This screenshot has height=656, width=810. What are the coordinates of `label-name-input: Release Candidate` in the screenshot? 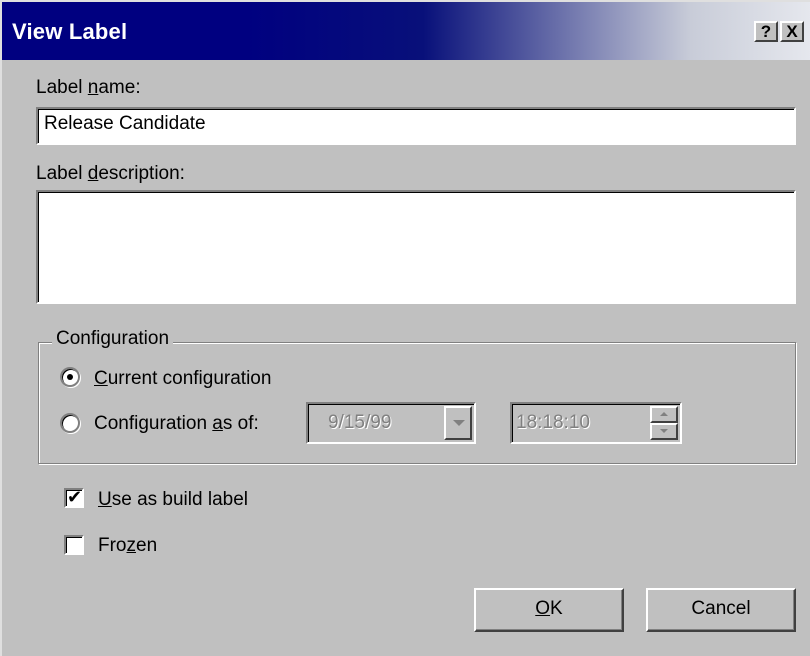 It's located at (416, 126).